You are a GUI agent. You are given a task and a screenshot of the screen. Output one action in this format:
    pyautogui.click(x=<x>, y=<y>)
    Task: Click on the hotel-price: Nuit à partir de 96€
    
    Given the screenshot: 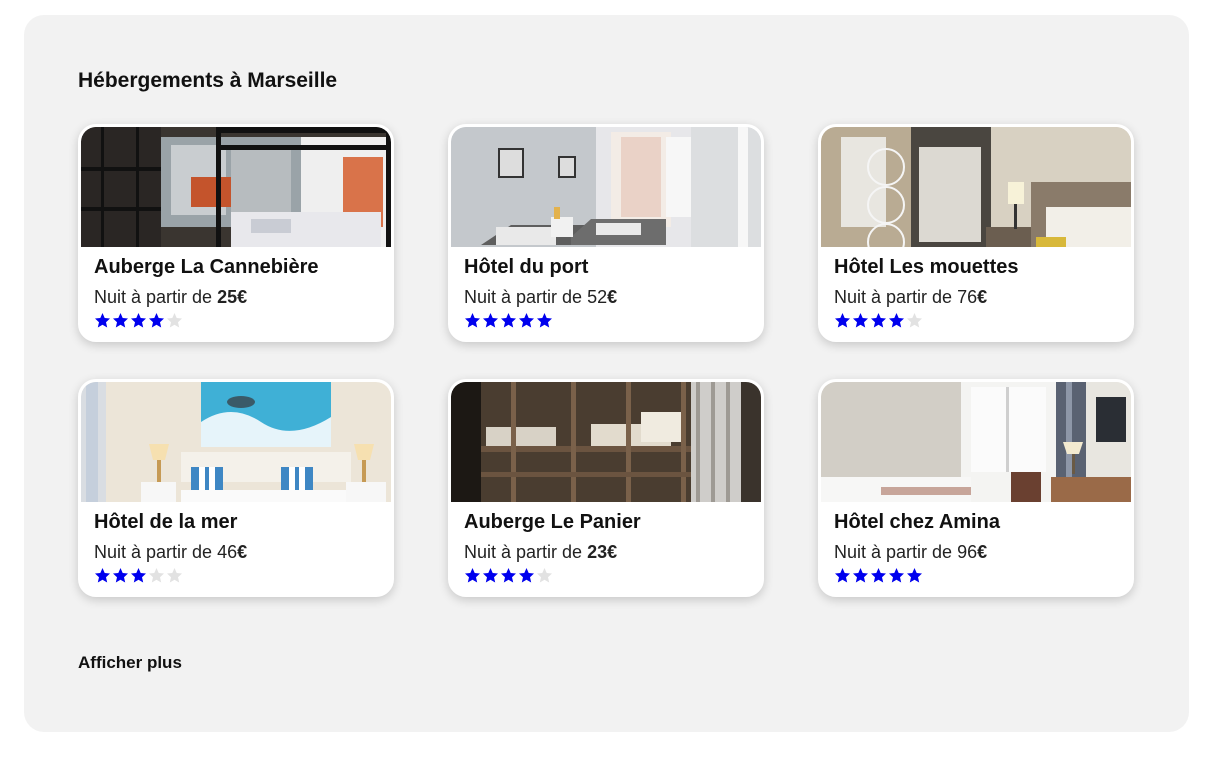 What is the action you would take?
    pyautogui.click(x=910, y=552)
    